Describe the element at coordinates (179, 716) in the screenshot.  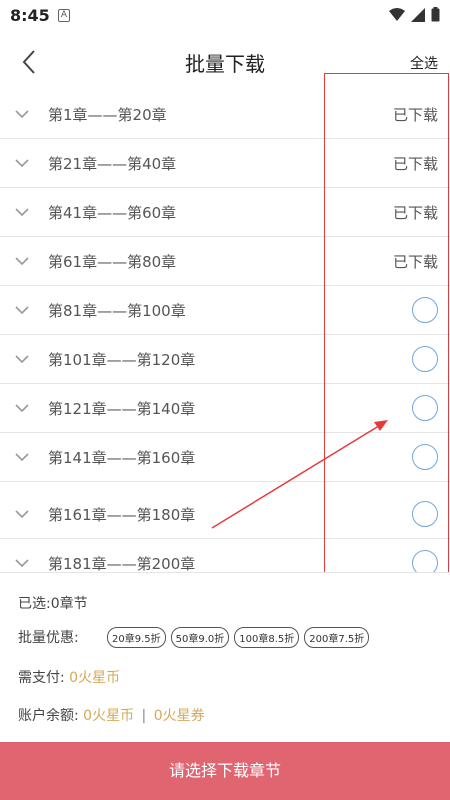
I see `balance-vouchers: 0火星券` at that location.